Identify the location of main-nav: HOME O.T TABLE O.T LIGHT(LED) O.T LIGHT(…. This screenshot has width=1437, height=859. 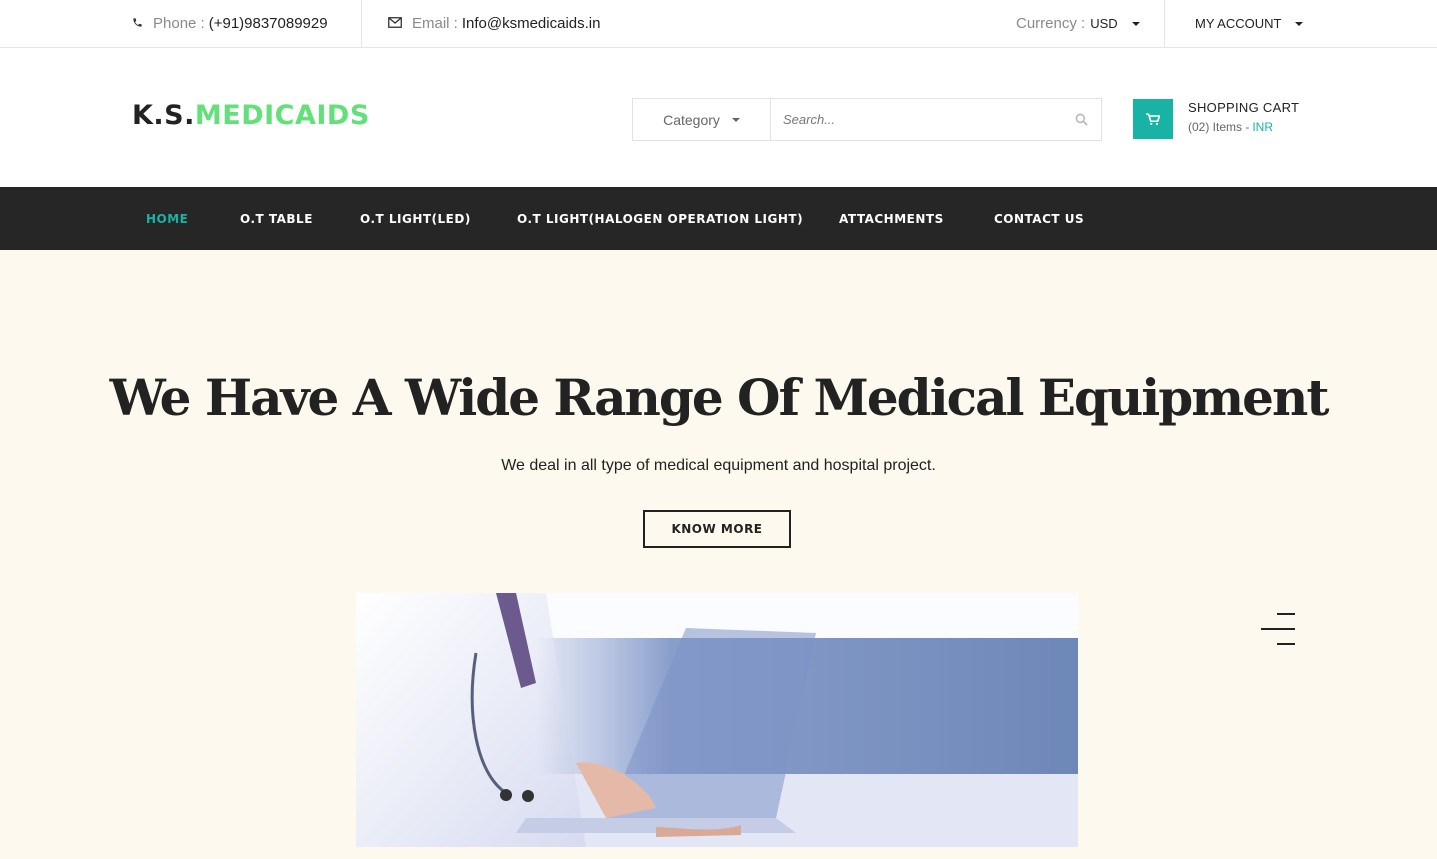
(718, 218).